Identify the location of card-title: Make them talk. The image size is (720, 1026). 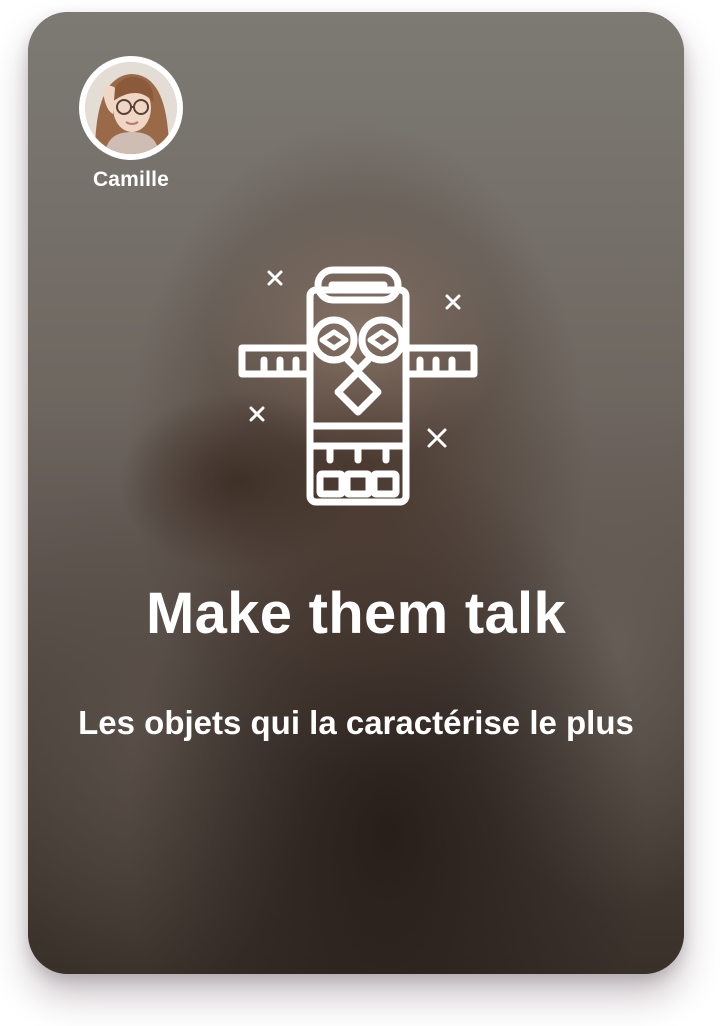
(356, 613).